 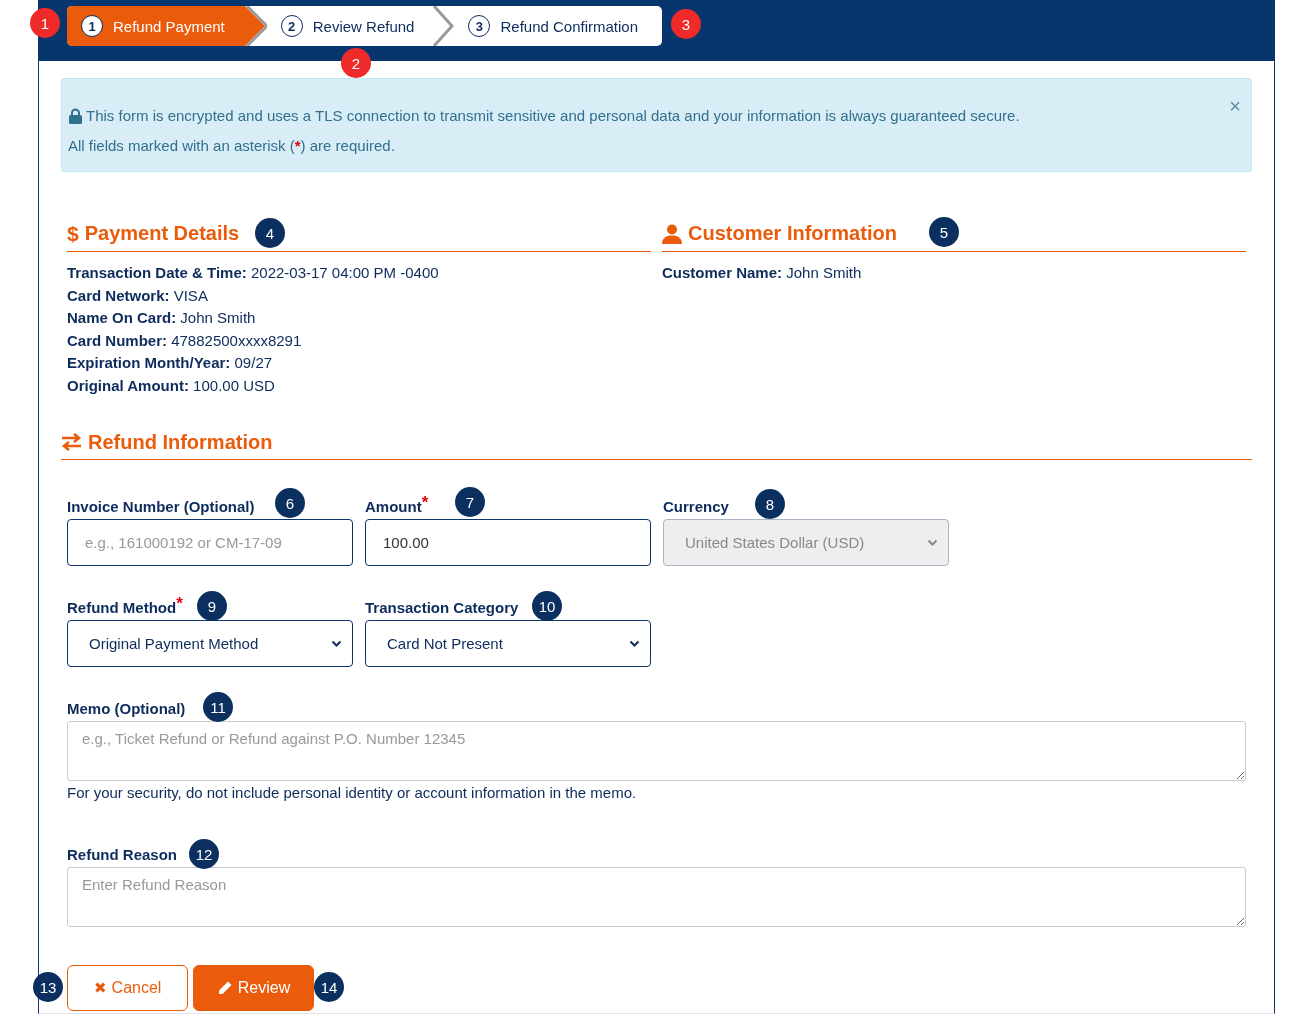 What do you see at coordinates (224, 988) in the screenshot?
I see `pencil-icon` at bounding box center [224, 988].